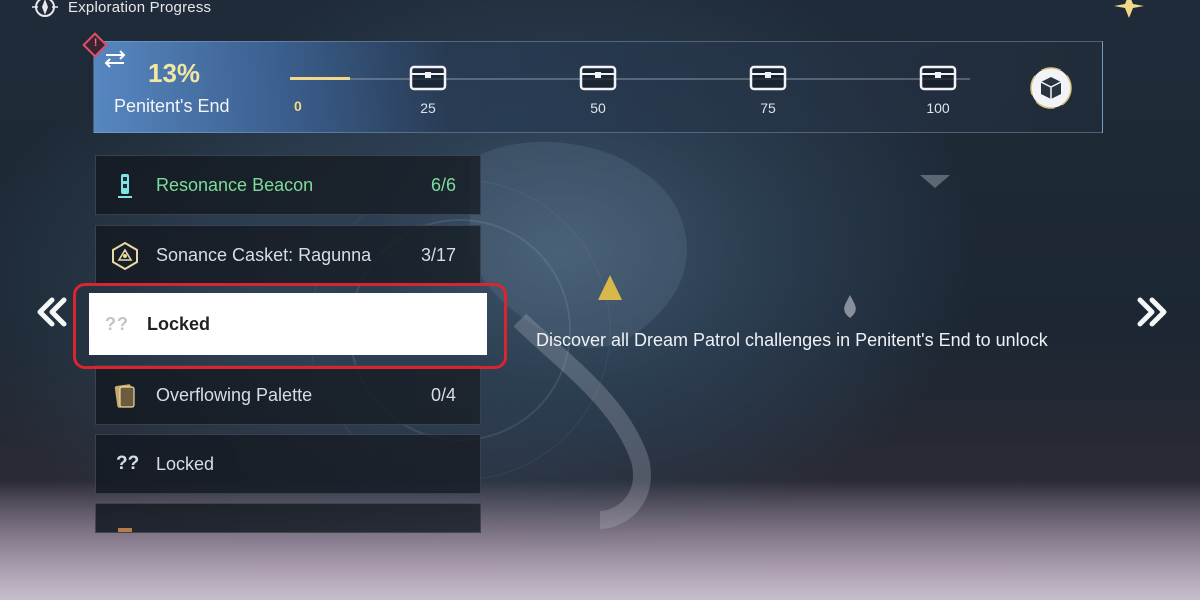 This screenshot has height=600, width=1200. I want to click on milestone-label-50: 50, so click(598, 108).